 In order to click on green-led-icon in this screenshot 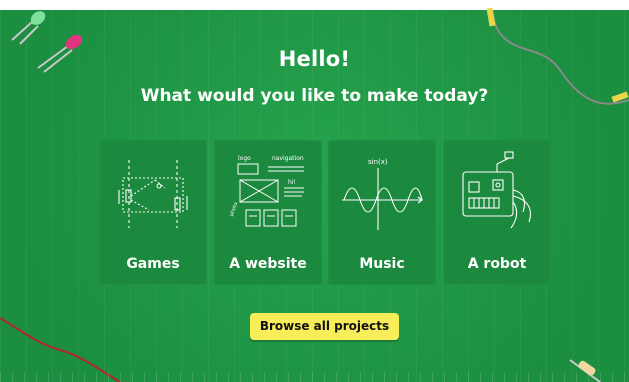, I will do `click(28, 28)`.